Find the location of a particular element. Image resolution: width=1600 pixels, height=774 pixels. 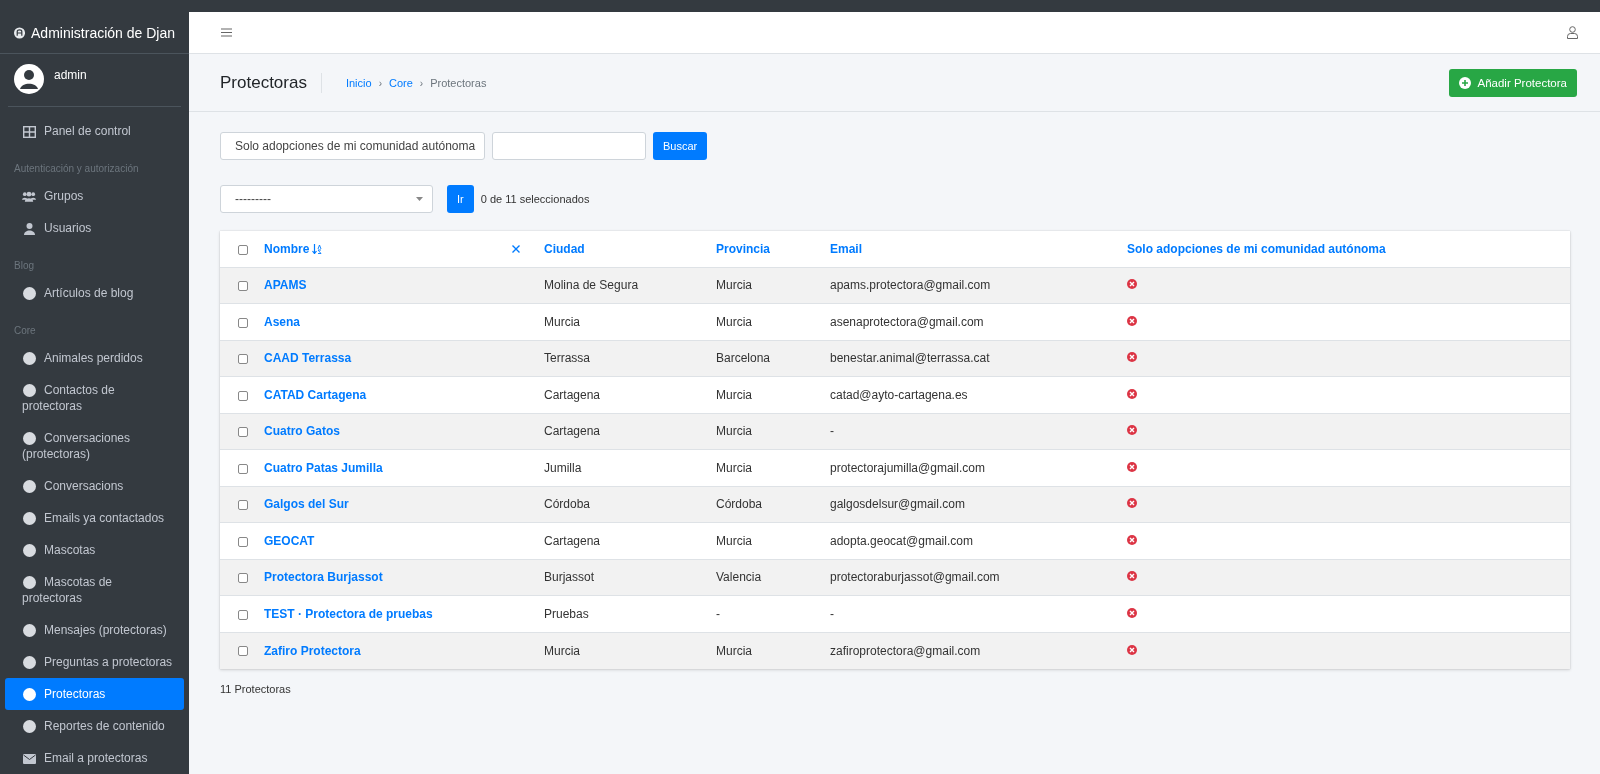

envelope-icon is located at coordinates (29, 758).